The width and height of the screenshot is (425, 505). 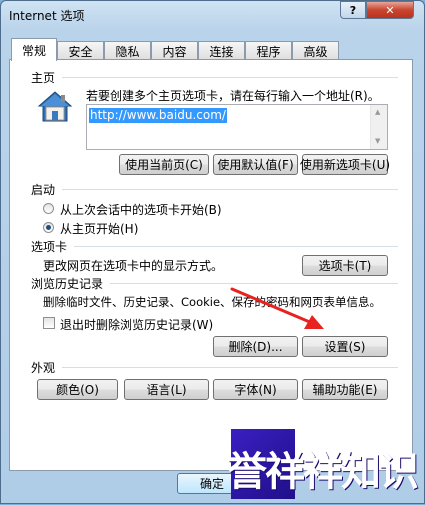 What do you see at coordinates (67, 284) in the screenshot?
I see `history-section-label: 浏览历史记录` at bounding box center [67, 284].